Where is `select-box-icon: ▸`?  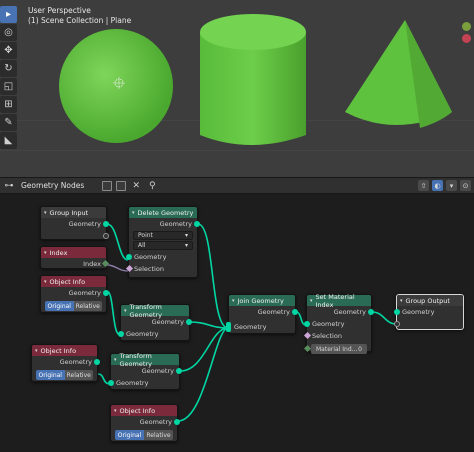 select-box-icon: ▸ is located at coordinates (8, 14).